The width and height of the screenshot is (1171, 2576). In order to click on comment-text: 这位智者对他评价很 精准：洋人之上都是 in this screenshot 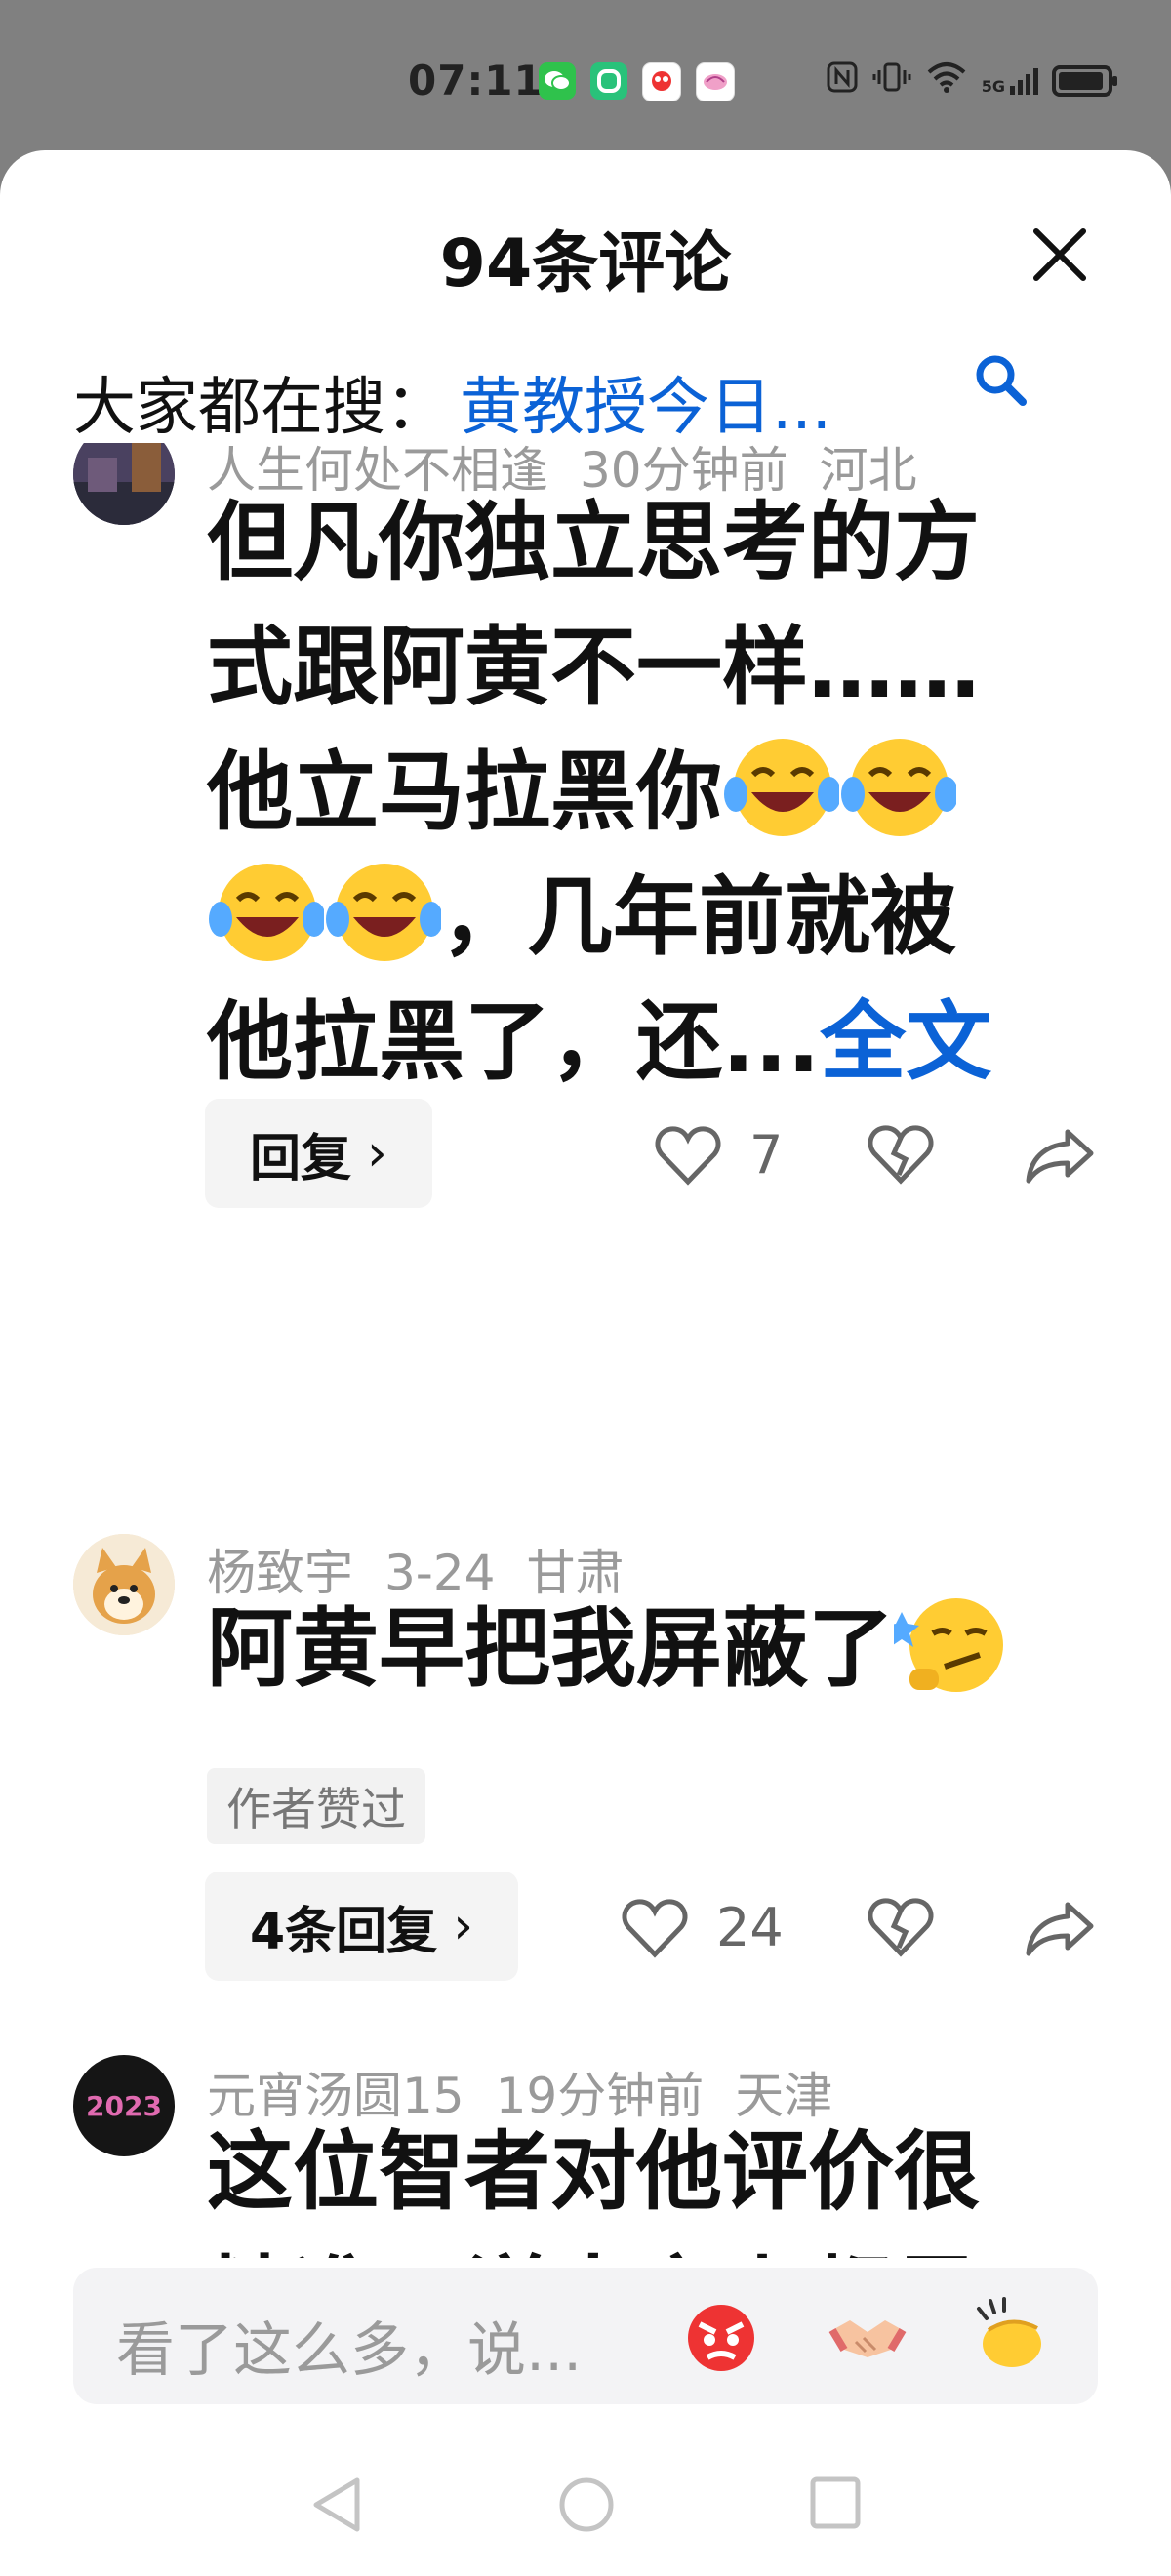, I will do `click(636, 2184)`.